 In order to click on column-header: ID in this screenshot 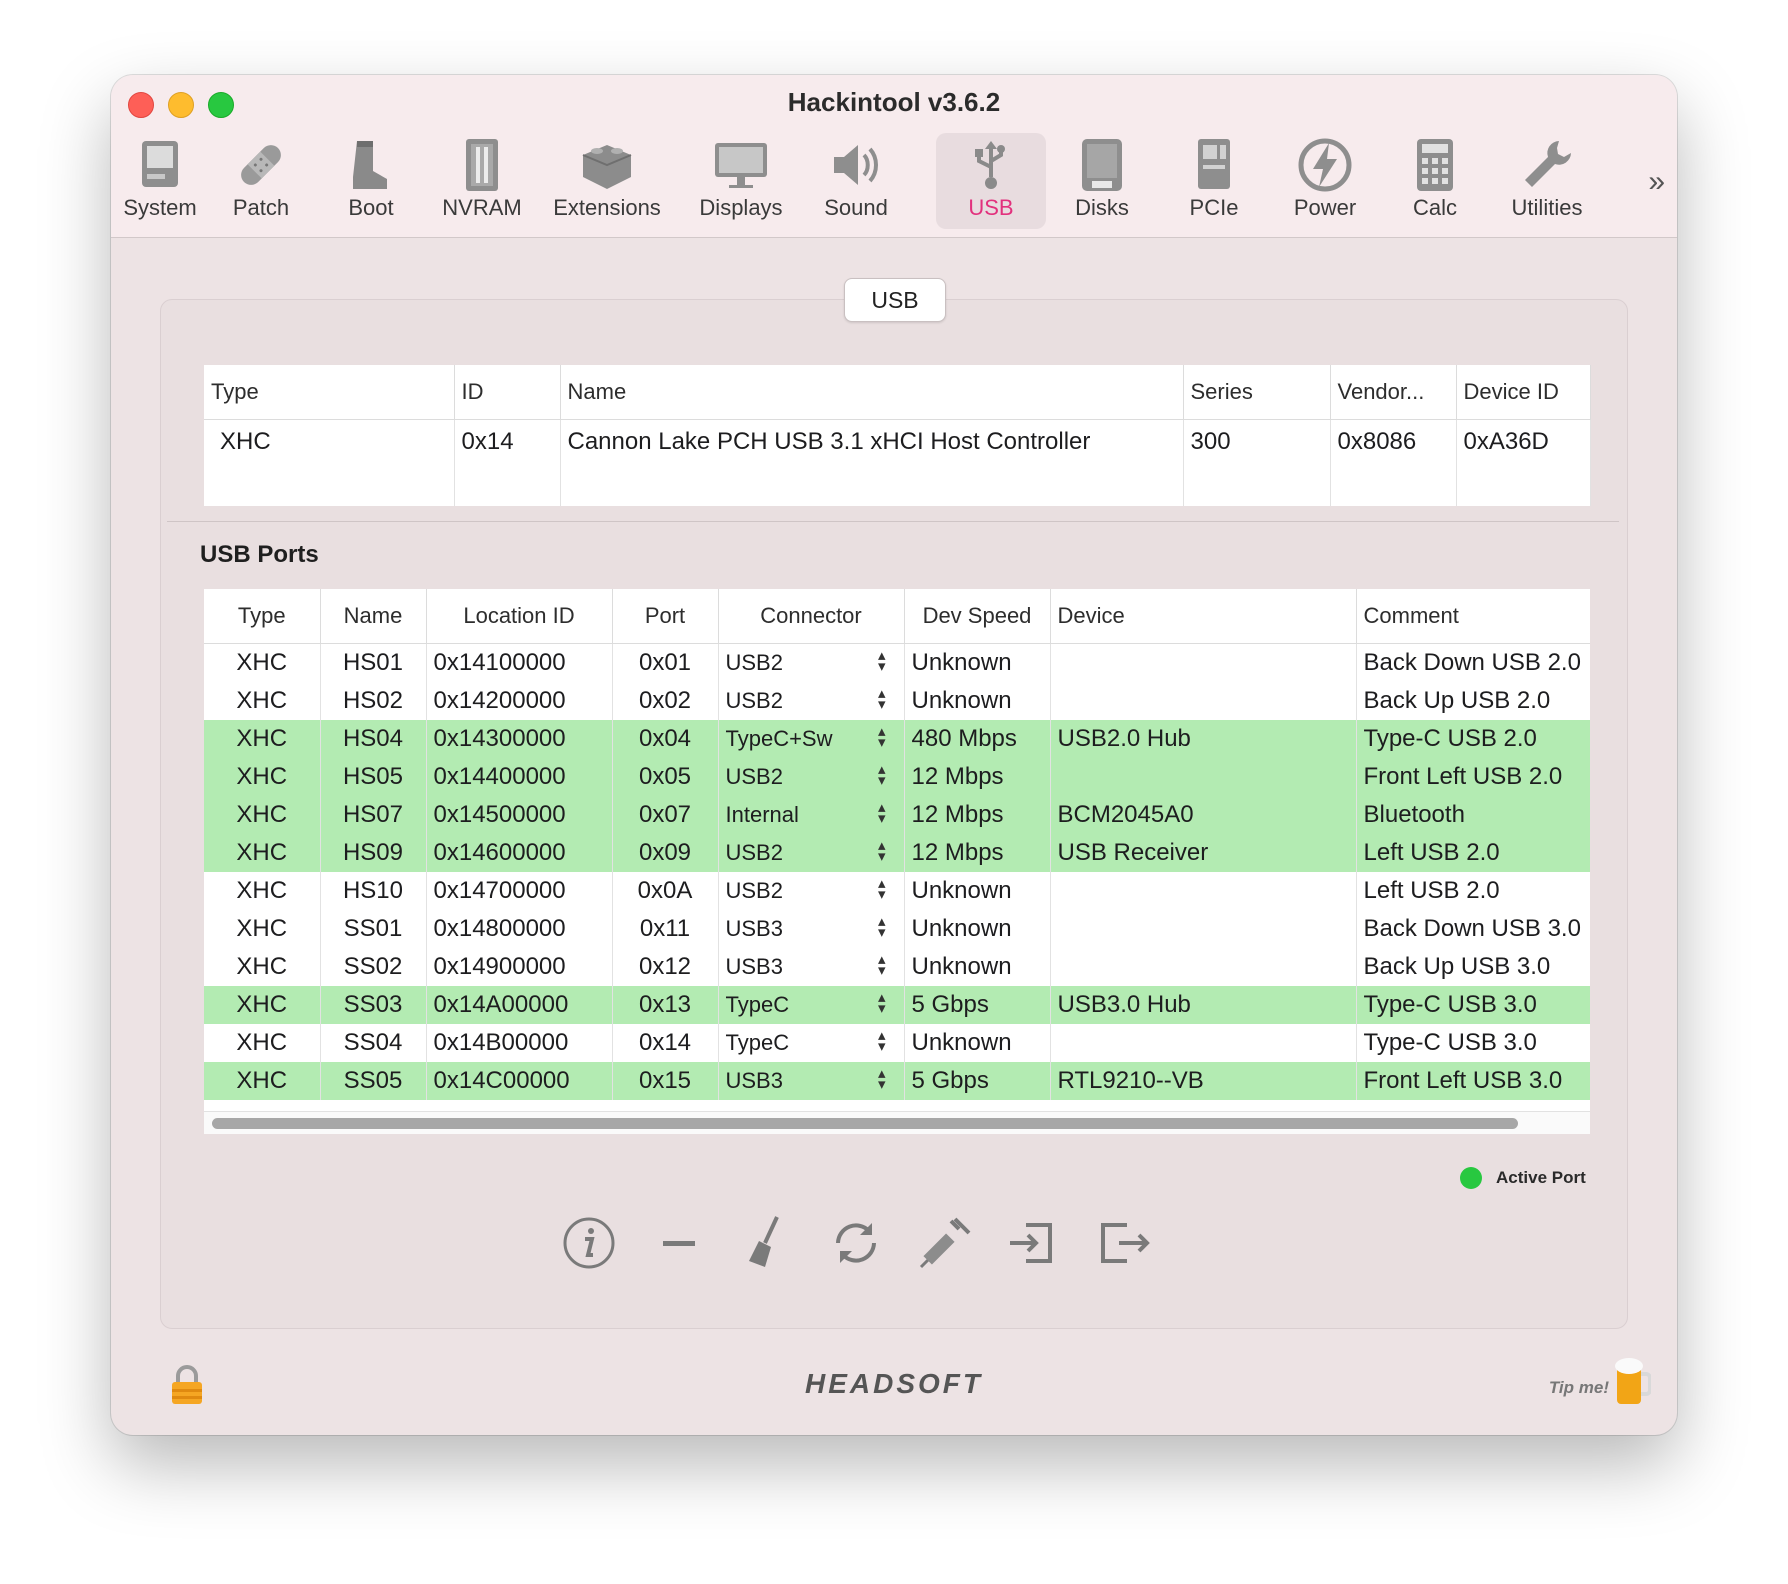, I will do `click(507, 392)`.